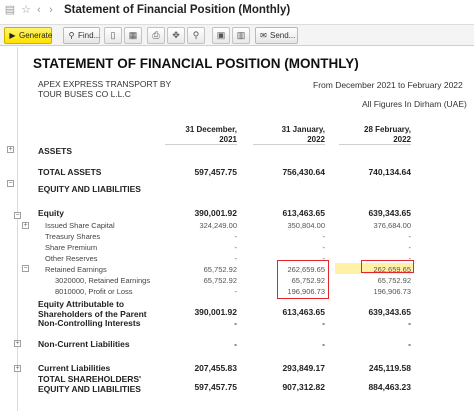  What do you see at coordinates (409, 344) in the screenshot?
I see `cell-ncl-feb: -` at bounding box center [409, 344].